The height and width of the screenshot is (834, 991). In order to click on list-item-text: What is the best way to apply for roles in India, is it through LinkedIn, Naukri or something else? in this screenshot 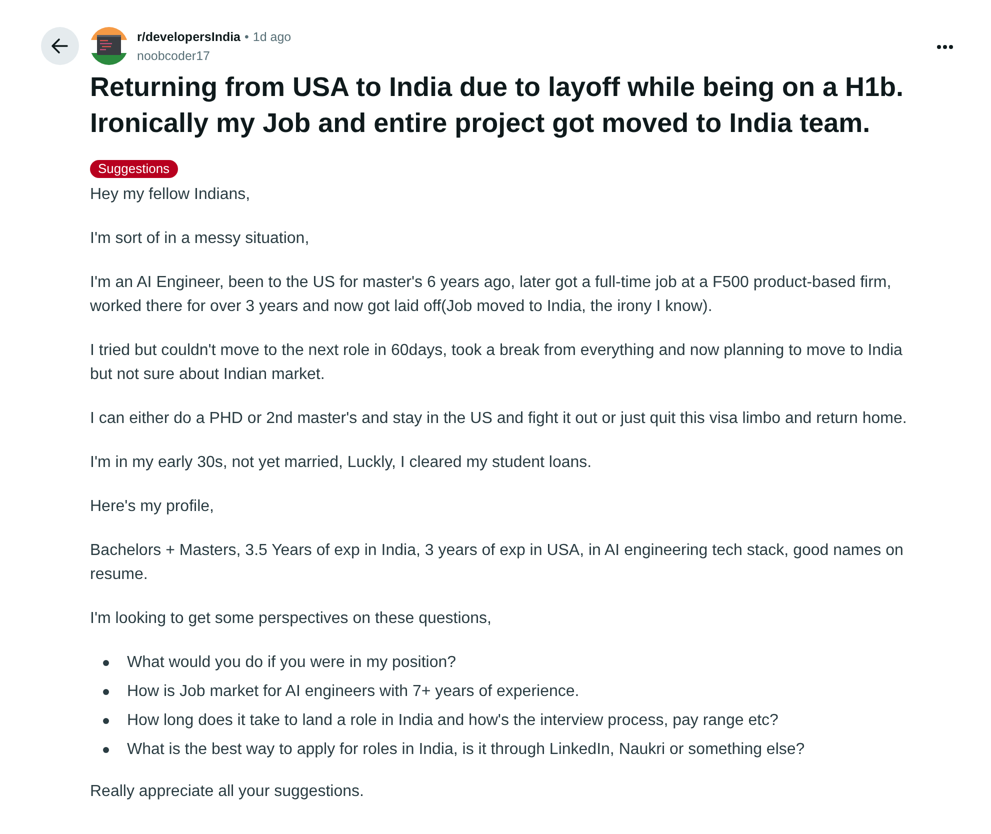, I will do `click(466, 750)`.